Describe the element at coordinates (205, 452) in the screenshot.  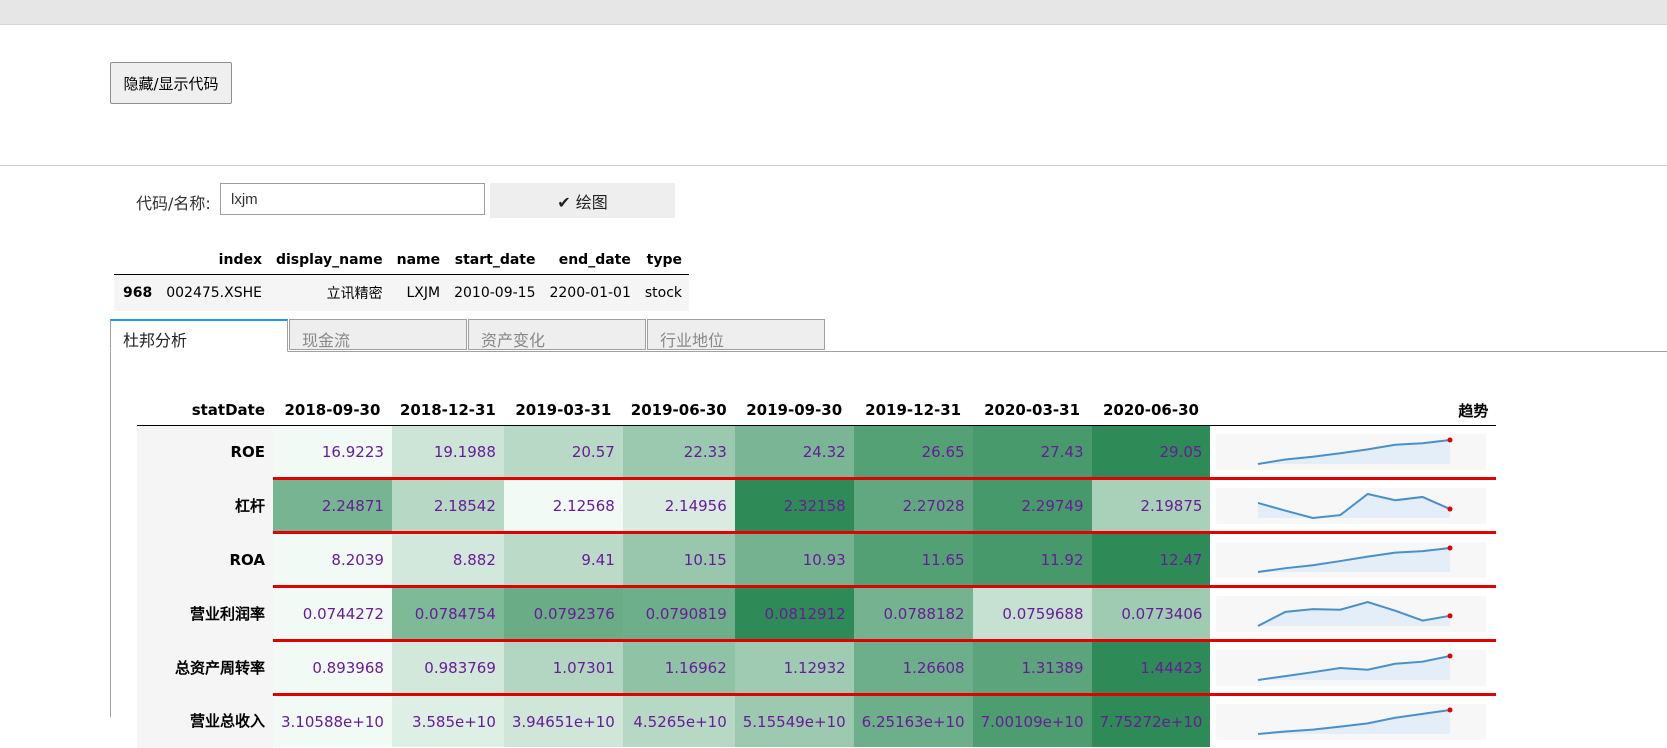
I see `dupont-row-label: ROE` at that location.